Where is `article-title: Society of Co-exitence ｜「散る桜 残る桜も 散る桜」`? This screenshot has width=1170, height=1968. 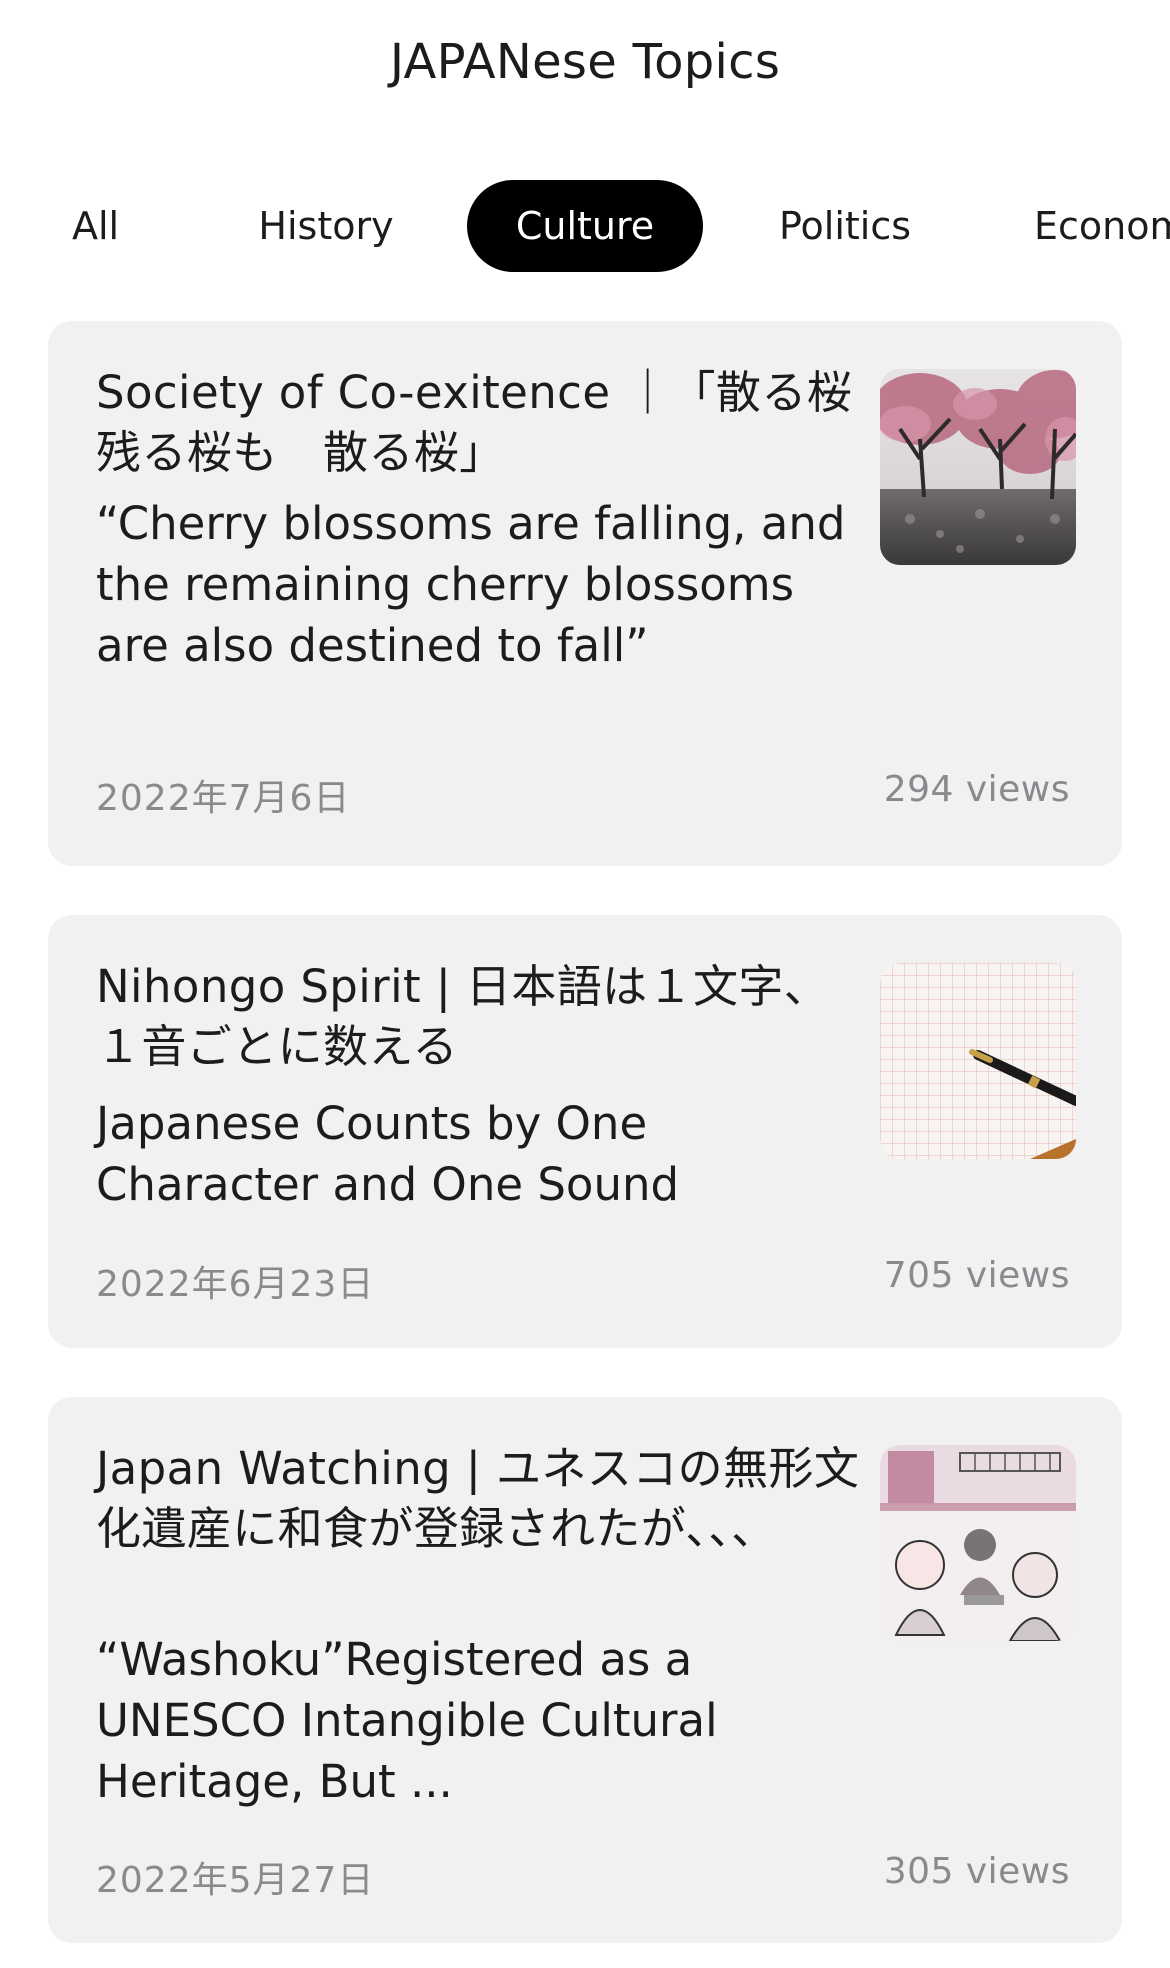
article-title: Society of Co-exitence ｜「散る桜 残る桜も 散る桜」 is located at coordinates (497, 422).